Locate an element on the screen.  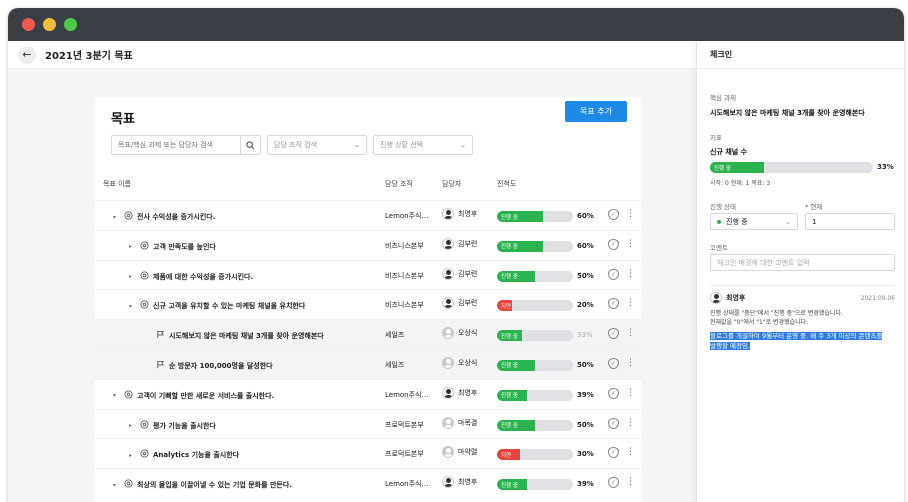
progress-percent: 20% is located at coordinates (585, 305).